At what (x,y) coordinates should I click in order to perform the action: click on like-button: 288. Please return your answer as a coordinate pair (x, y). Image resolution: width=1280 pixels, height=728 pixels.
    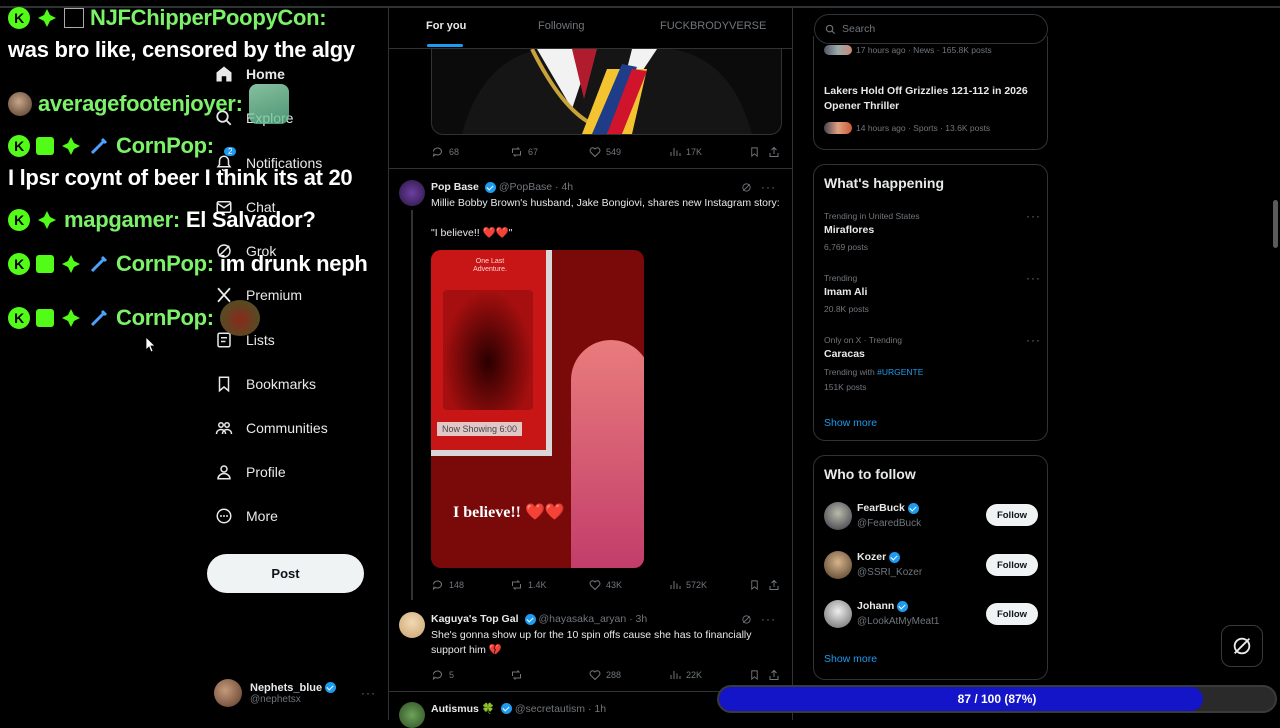
    Looking at the image, I should click on (605, 675).